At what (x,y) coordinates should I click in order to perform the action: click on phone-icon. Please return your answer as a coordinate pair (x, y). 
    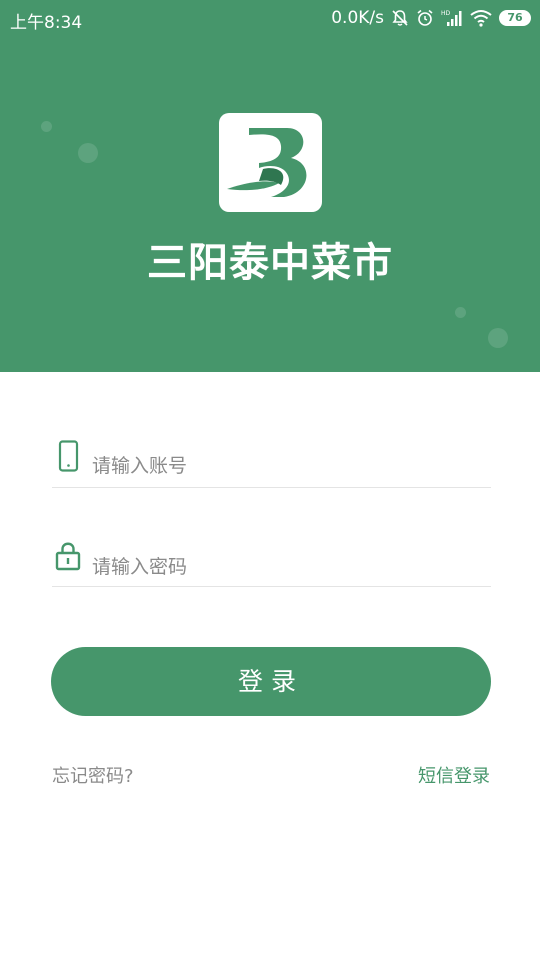
    Looking at the image, I should click on (68, 456).